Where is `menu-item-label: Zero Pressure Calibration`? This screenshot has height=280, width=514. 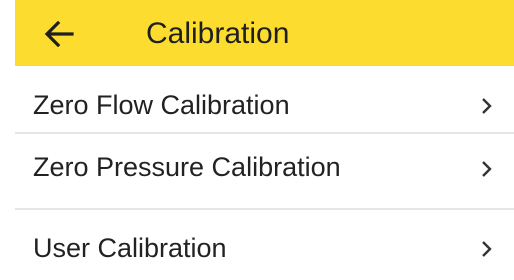 menu-item-label: Zero Pressure Calibration is located at coordinates (187, 167).